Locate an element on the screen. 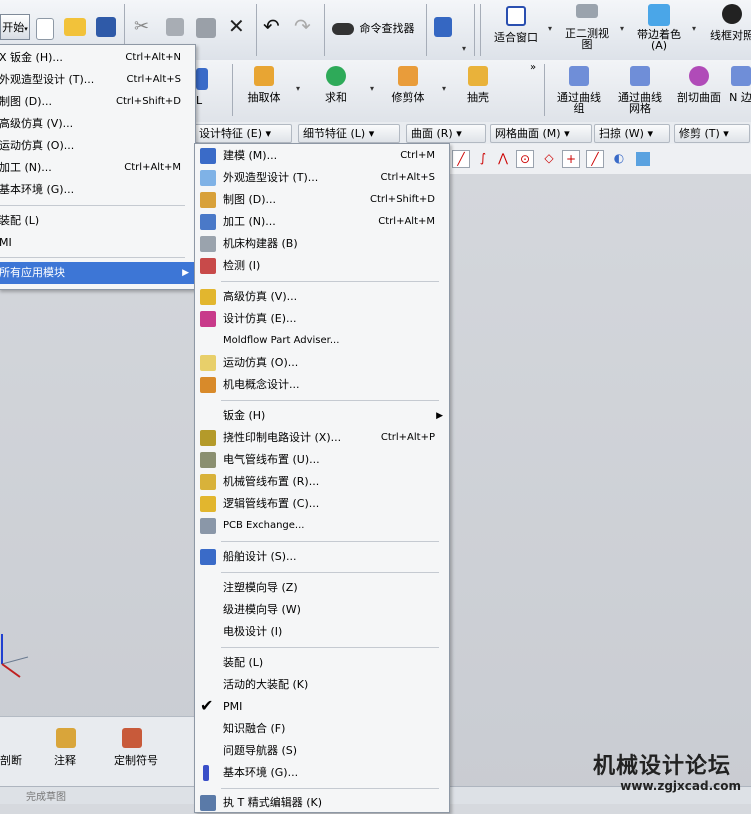  menu-item-issue-navigator: 问题导航器 (S) is located at coordinates (322, 751).